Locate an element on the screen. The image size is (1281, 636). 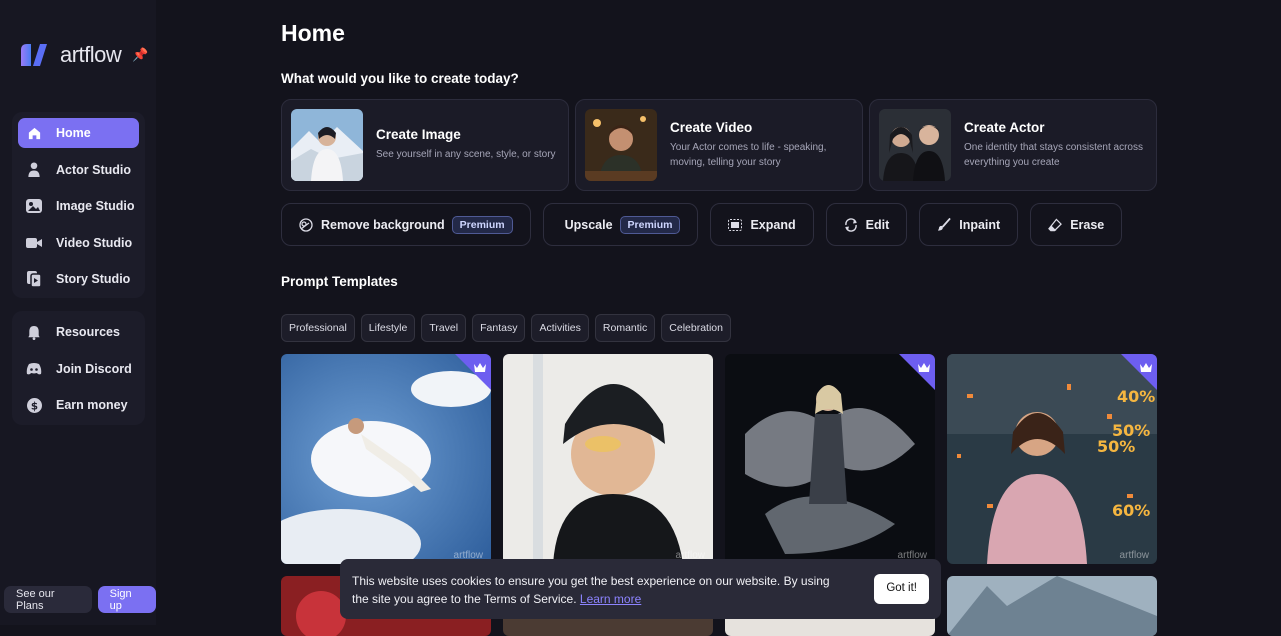
sidebar-item-label: Join Discord is located at coordinates (94, 368).